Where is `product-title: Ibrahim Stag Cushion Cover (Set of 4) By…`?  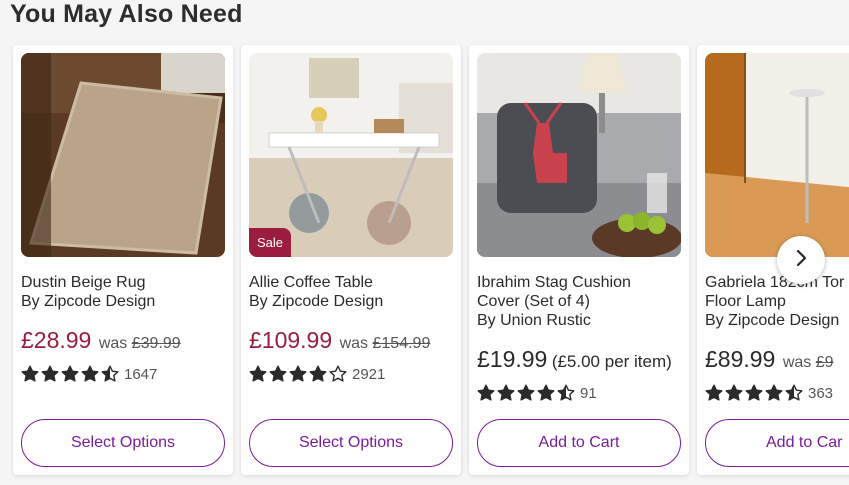 product-title: Ibrahim Stag Cushion Cover (Set of 4) By… is located at coordinates (582, 301).